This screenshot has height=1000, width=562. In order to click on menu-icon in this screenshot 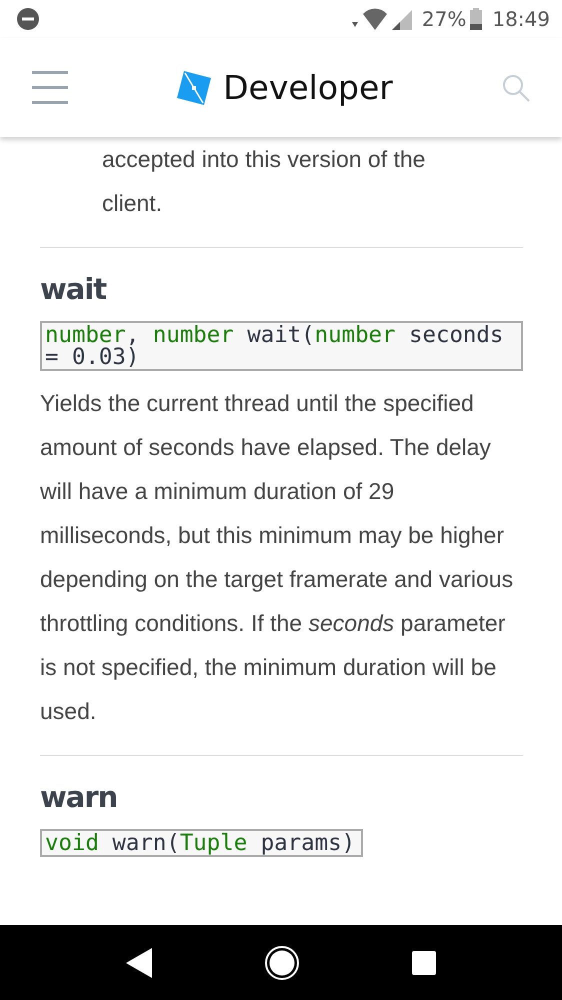, I will do `click(50, 87)`.